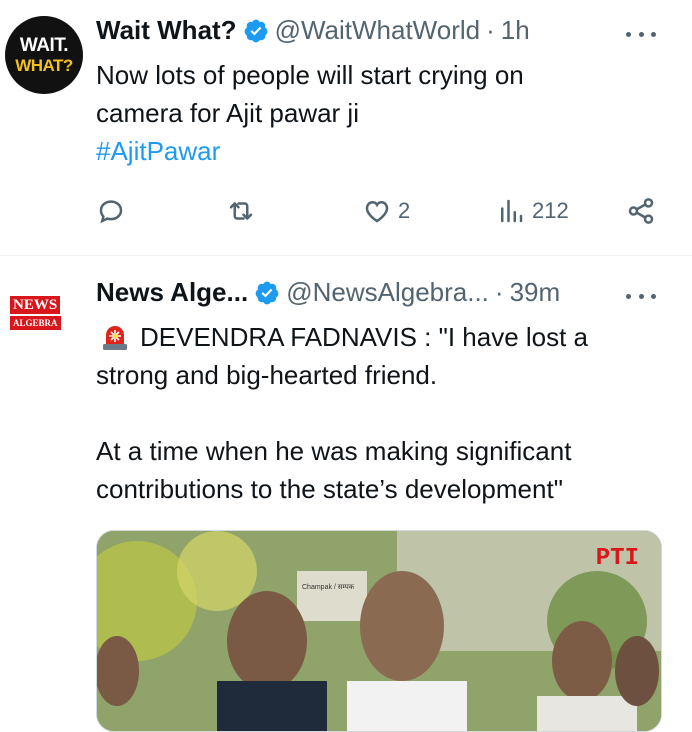 Image resolution: width=692 pixels, height=732 pixels. I want to click on display-name: Wait What?, so click(166, 30).